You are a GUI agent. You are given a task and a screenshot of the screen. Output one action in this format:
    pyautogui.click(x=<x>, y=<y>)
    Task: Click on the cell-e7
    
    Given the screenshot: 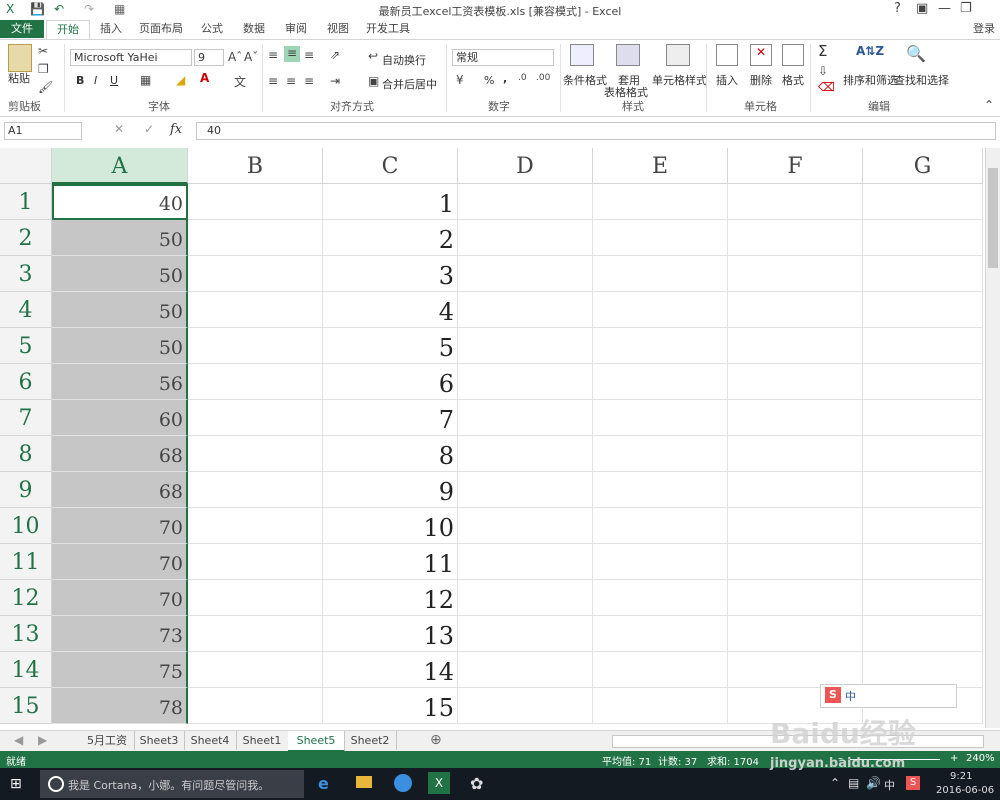 What is the action you would take?
    pyautogui.click(x=660, y=418)
    